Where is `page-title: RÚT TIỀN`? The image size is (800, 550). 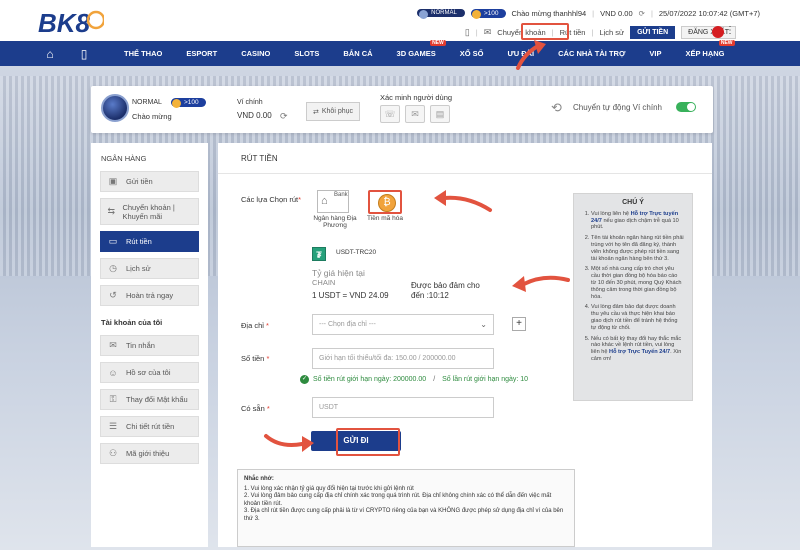 page-title: RÚT TIỀN is located at coordinates (259, 158).